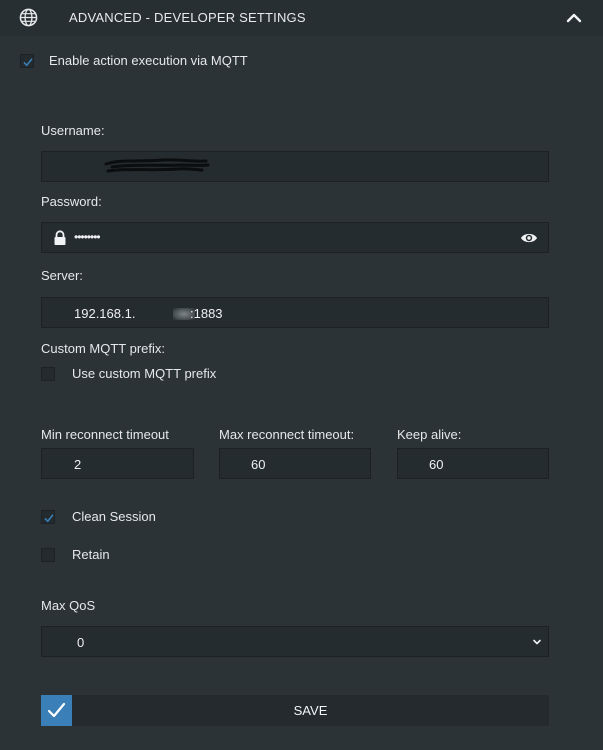 The image size is (603, 750). I want to click on server-value: 192.168.1., so click(105, 313).